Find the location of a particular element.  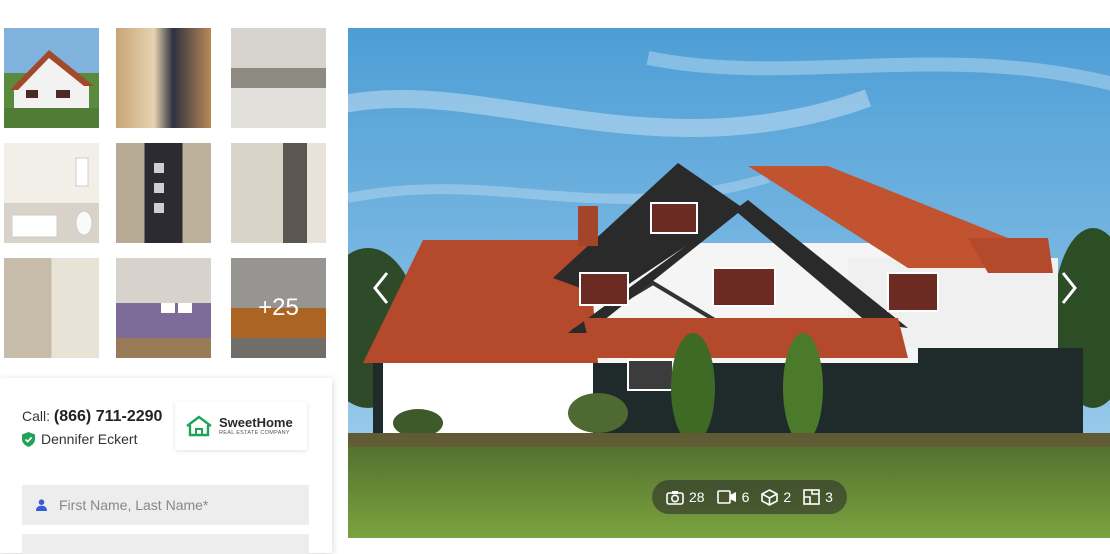

call-prefix: Call: is located at coordinates (36, 416).